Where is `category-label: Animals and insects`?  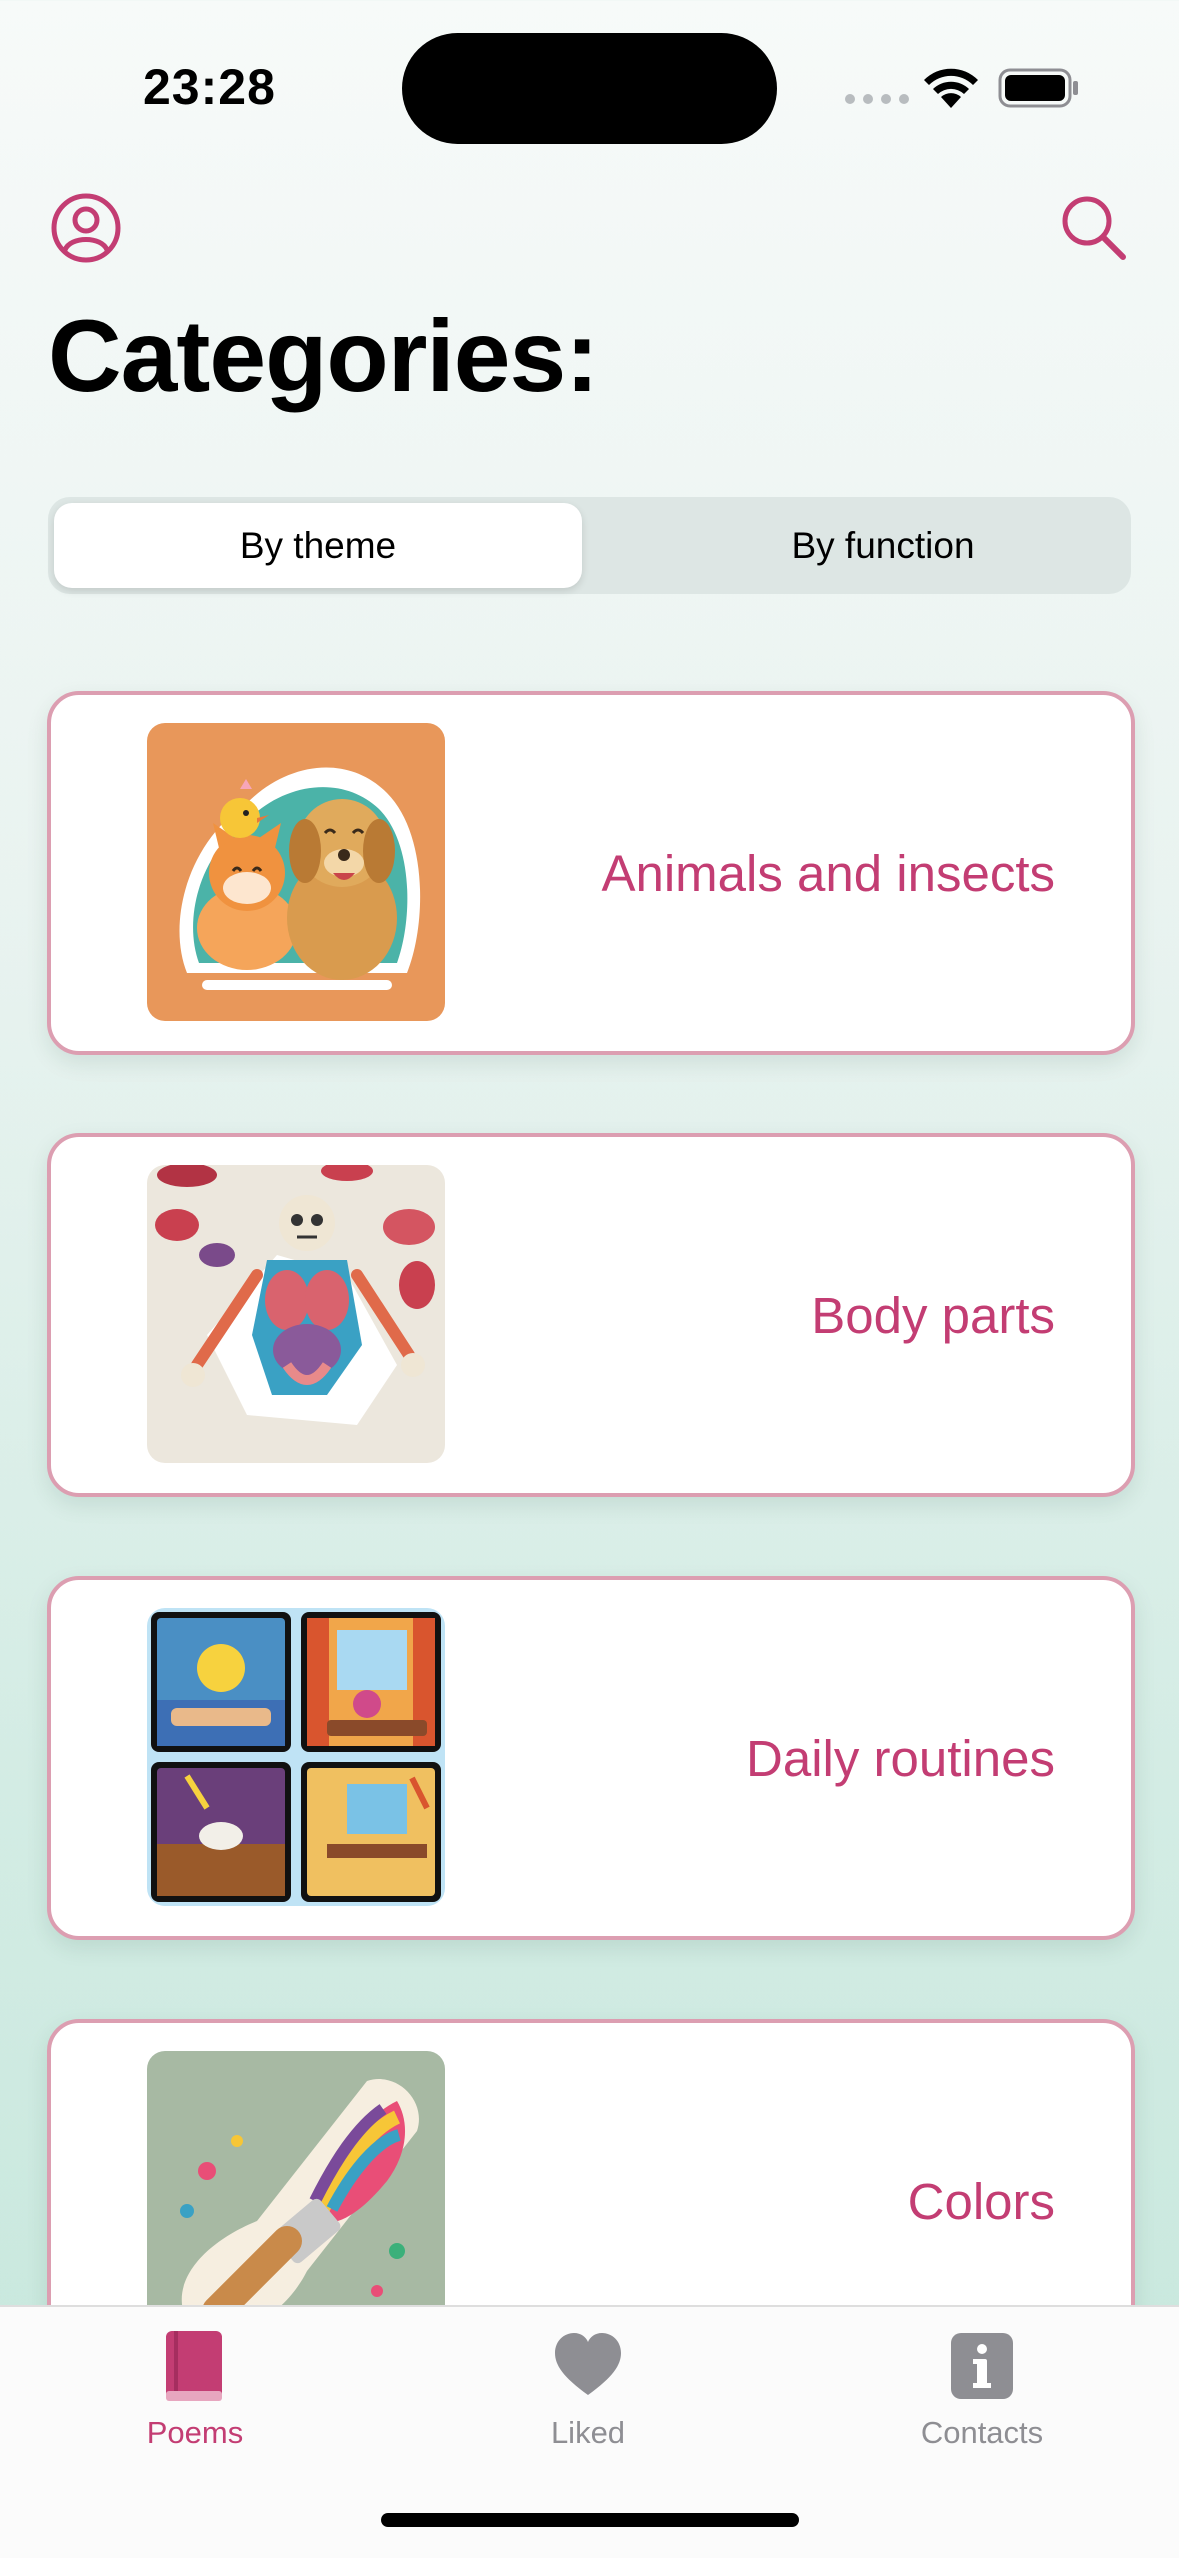
category-label: Animals and insects is located at coordinates (828, 873).